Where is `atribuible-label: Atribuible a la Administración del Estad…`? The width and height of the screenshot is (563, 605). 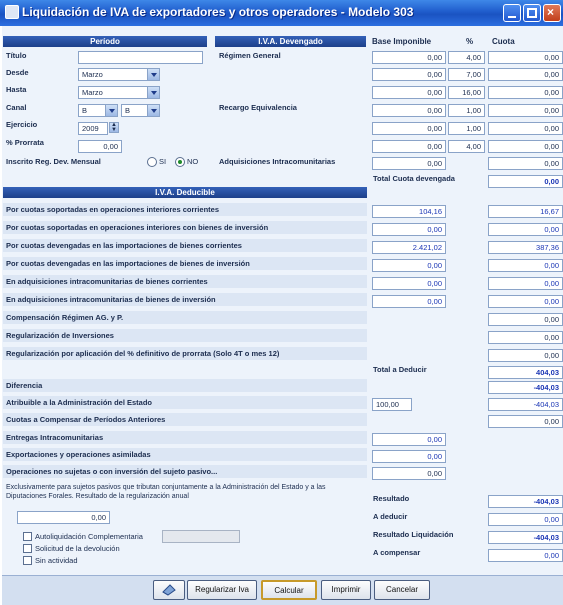 atribuible-label: Atribuible a la Administración del Estad… is located at coordinates (79, 402).